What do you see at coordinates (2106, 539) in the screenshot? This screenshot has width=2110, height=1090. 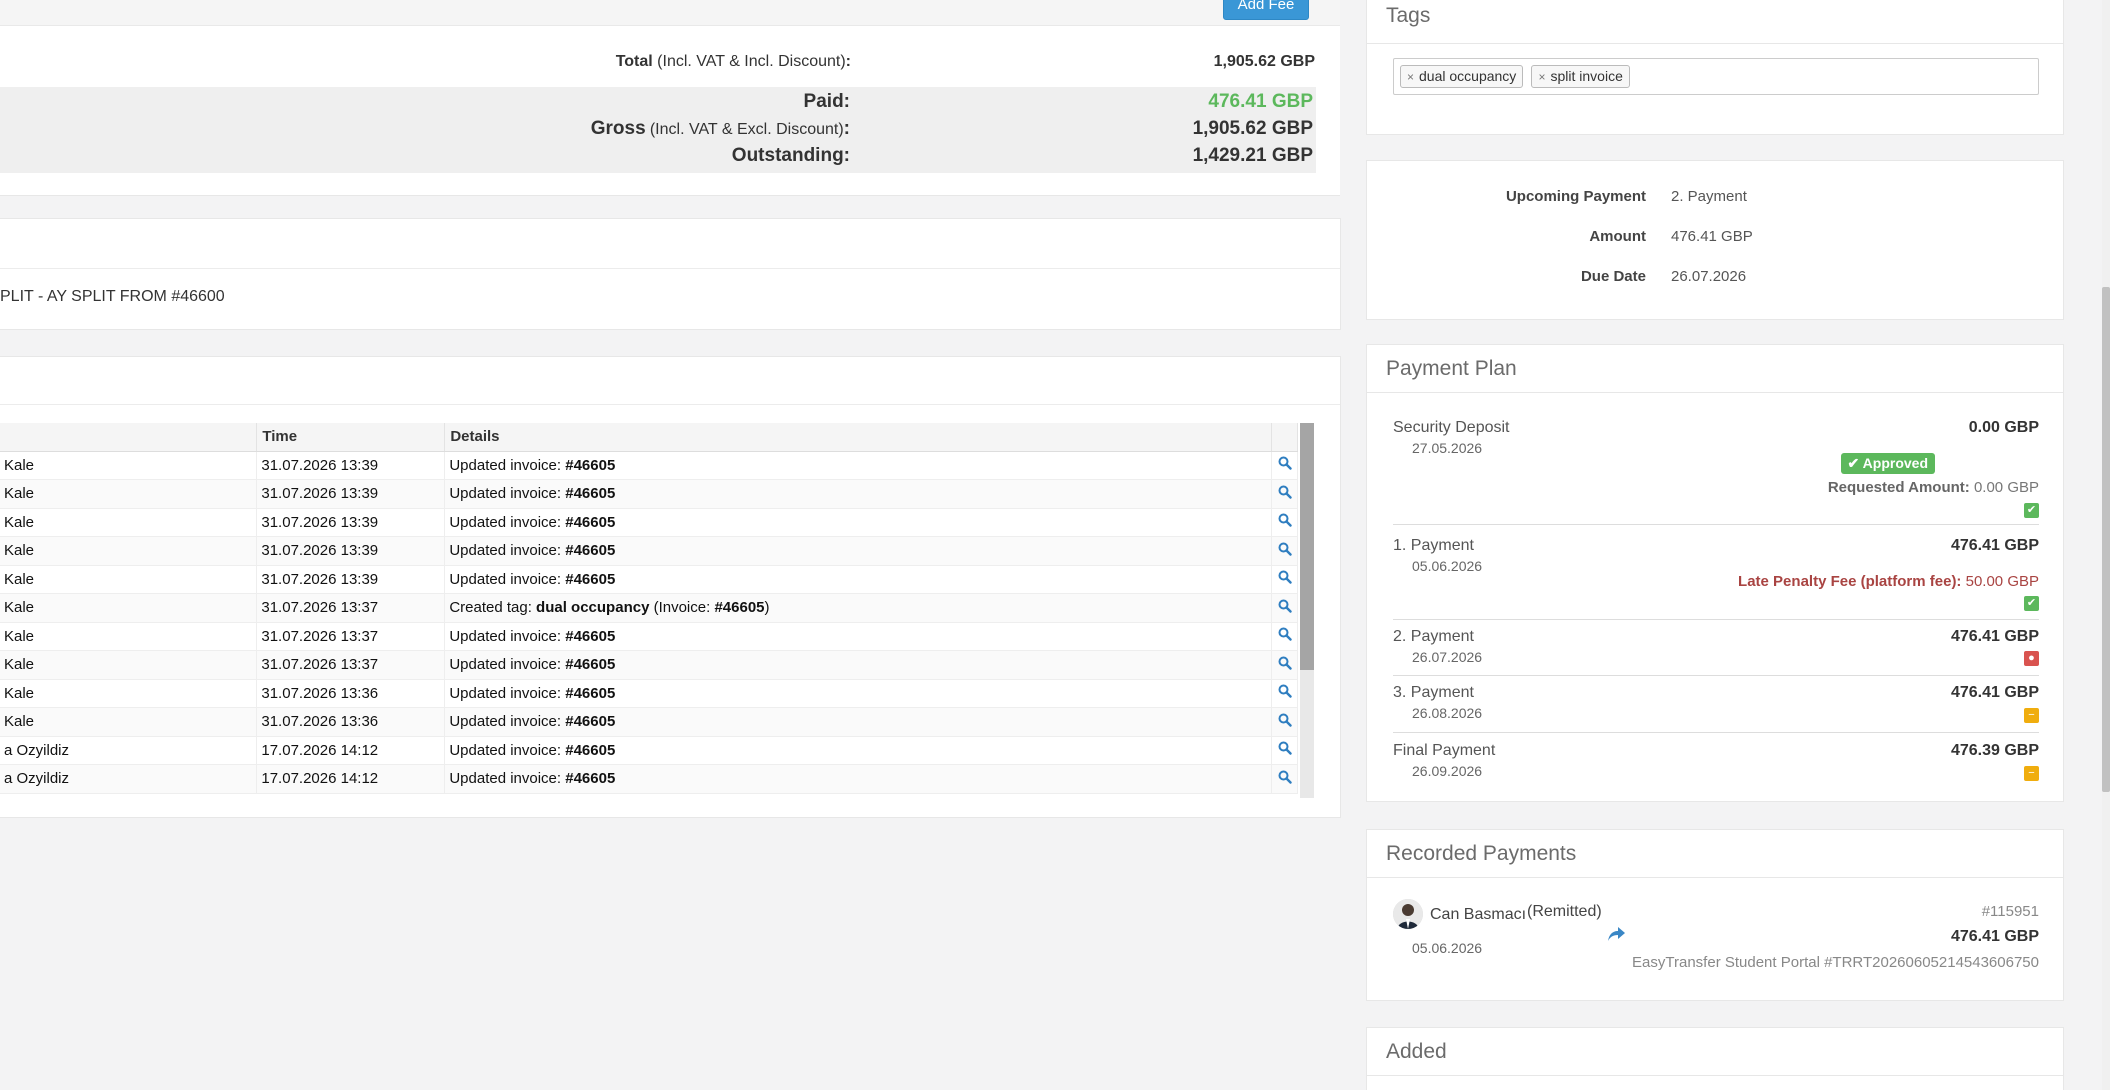 I see `page-scrollbar-thumb` at bounding box center [2106, 539].